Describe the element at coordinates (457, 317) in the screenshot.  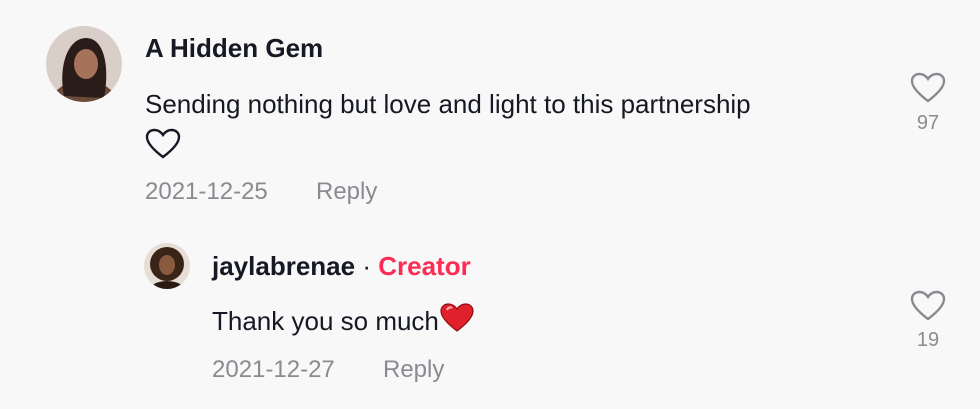
I see `red-heart-emoji-icon` at that location.